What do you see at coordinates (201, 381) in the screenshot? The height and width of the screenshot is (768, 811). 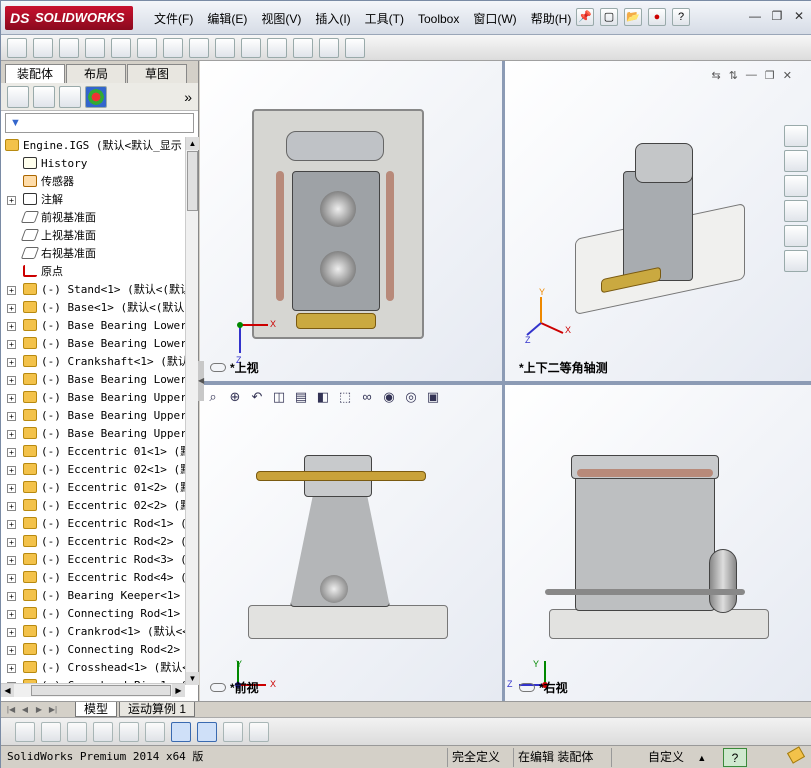 I see `panel-splitter: ◀` at bounding box center [201, 381].